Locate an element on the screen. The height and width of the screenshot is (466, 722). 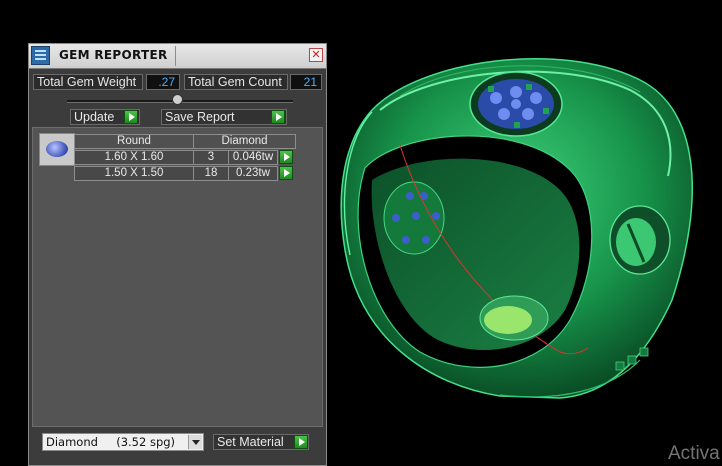
material-select-value: Diamond (3.52 spg) is located at coordinates (111, 442).